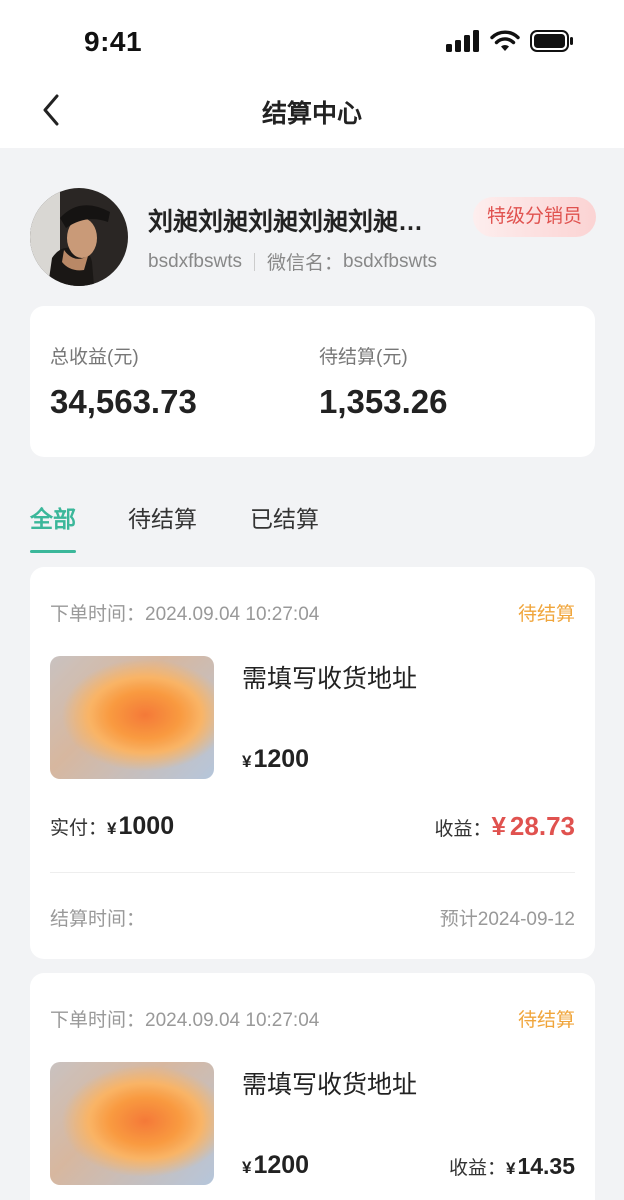  What do you see at coordinates (542, 826) in the screenshot?
I see `income-value: 28.73` at bounding box center [542, 826].